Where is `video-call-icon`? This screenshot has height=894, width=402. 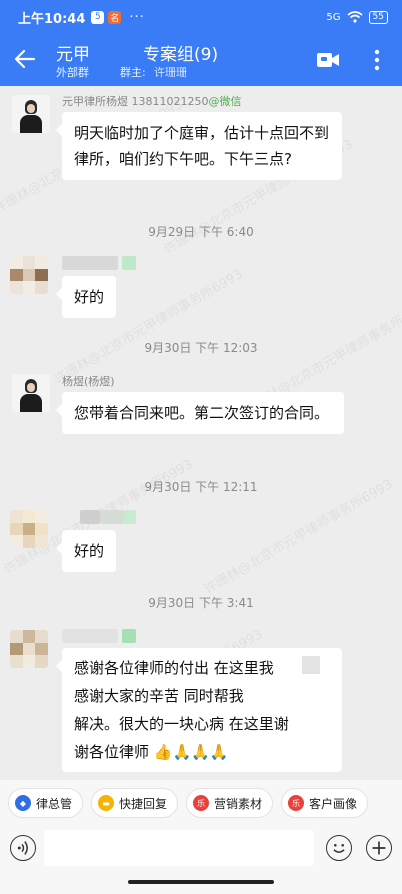 video-call-icon is located at coordinates (328, 60).